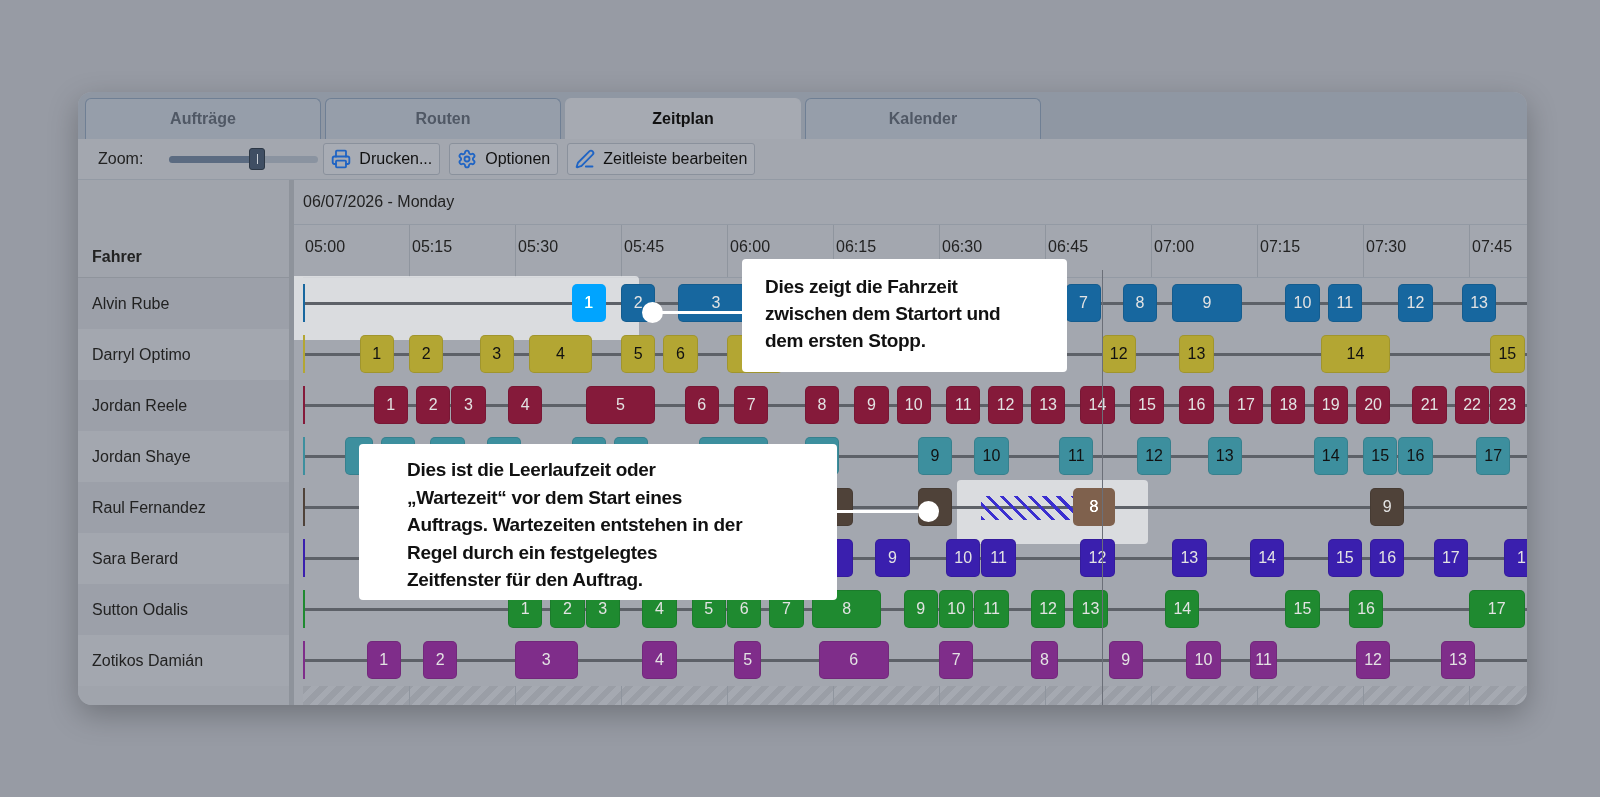 This screenshot has height=797, width=1600. Describe the element at coordinates (683, 118) in the screenshot. I see `tab: Zeitplan` at that location.